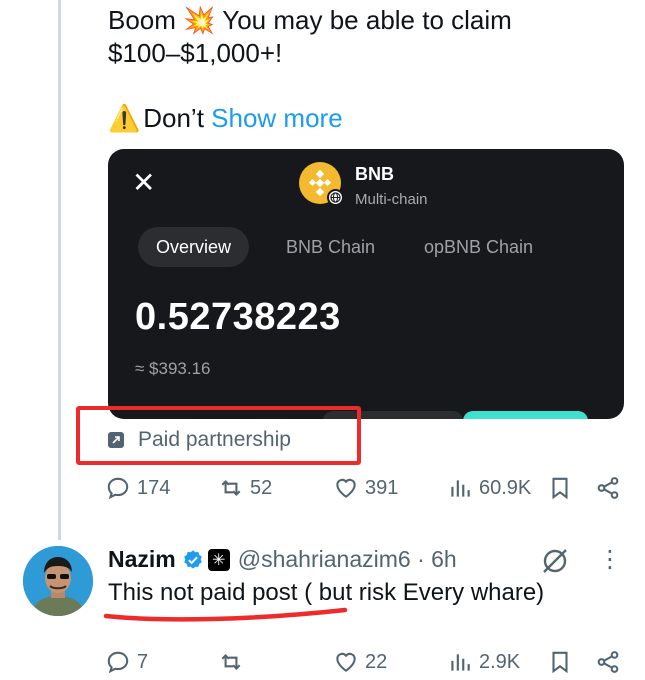 This screenshot has width=645, height=680. What do you see at coordinates (218, 435) in the screenshot?
I see `highlight-box` at bounding box center [218, 435].